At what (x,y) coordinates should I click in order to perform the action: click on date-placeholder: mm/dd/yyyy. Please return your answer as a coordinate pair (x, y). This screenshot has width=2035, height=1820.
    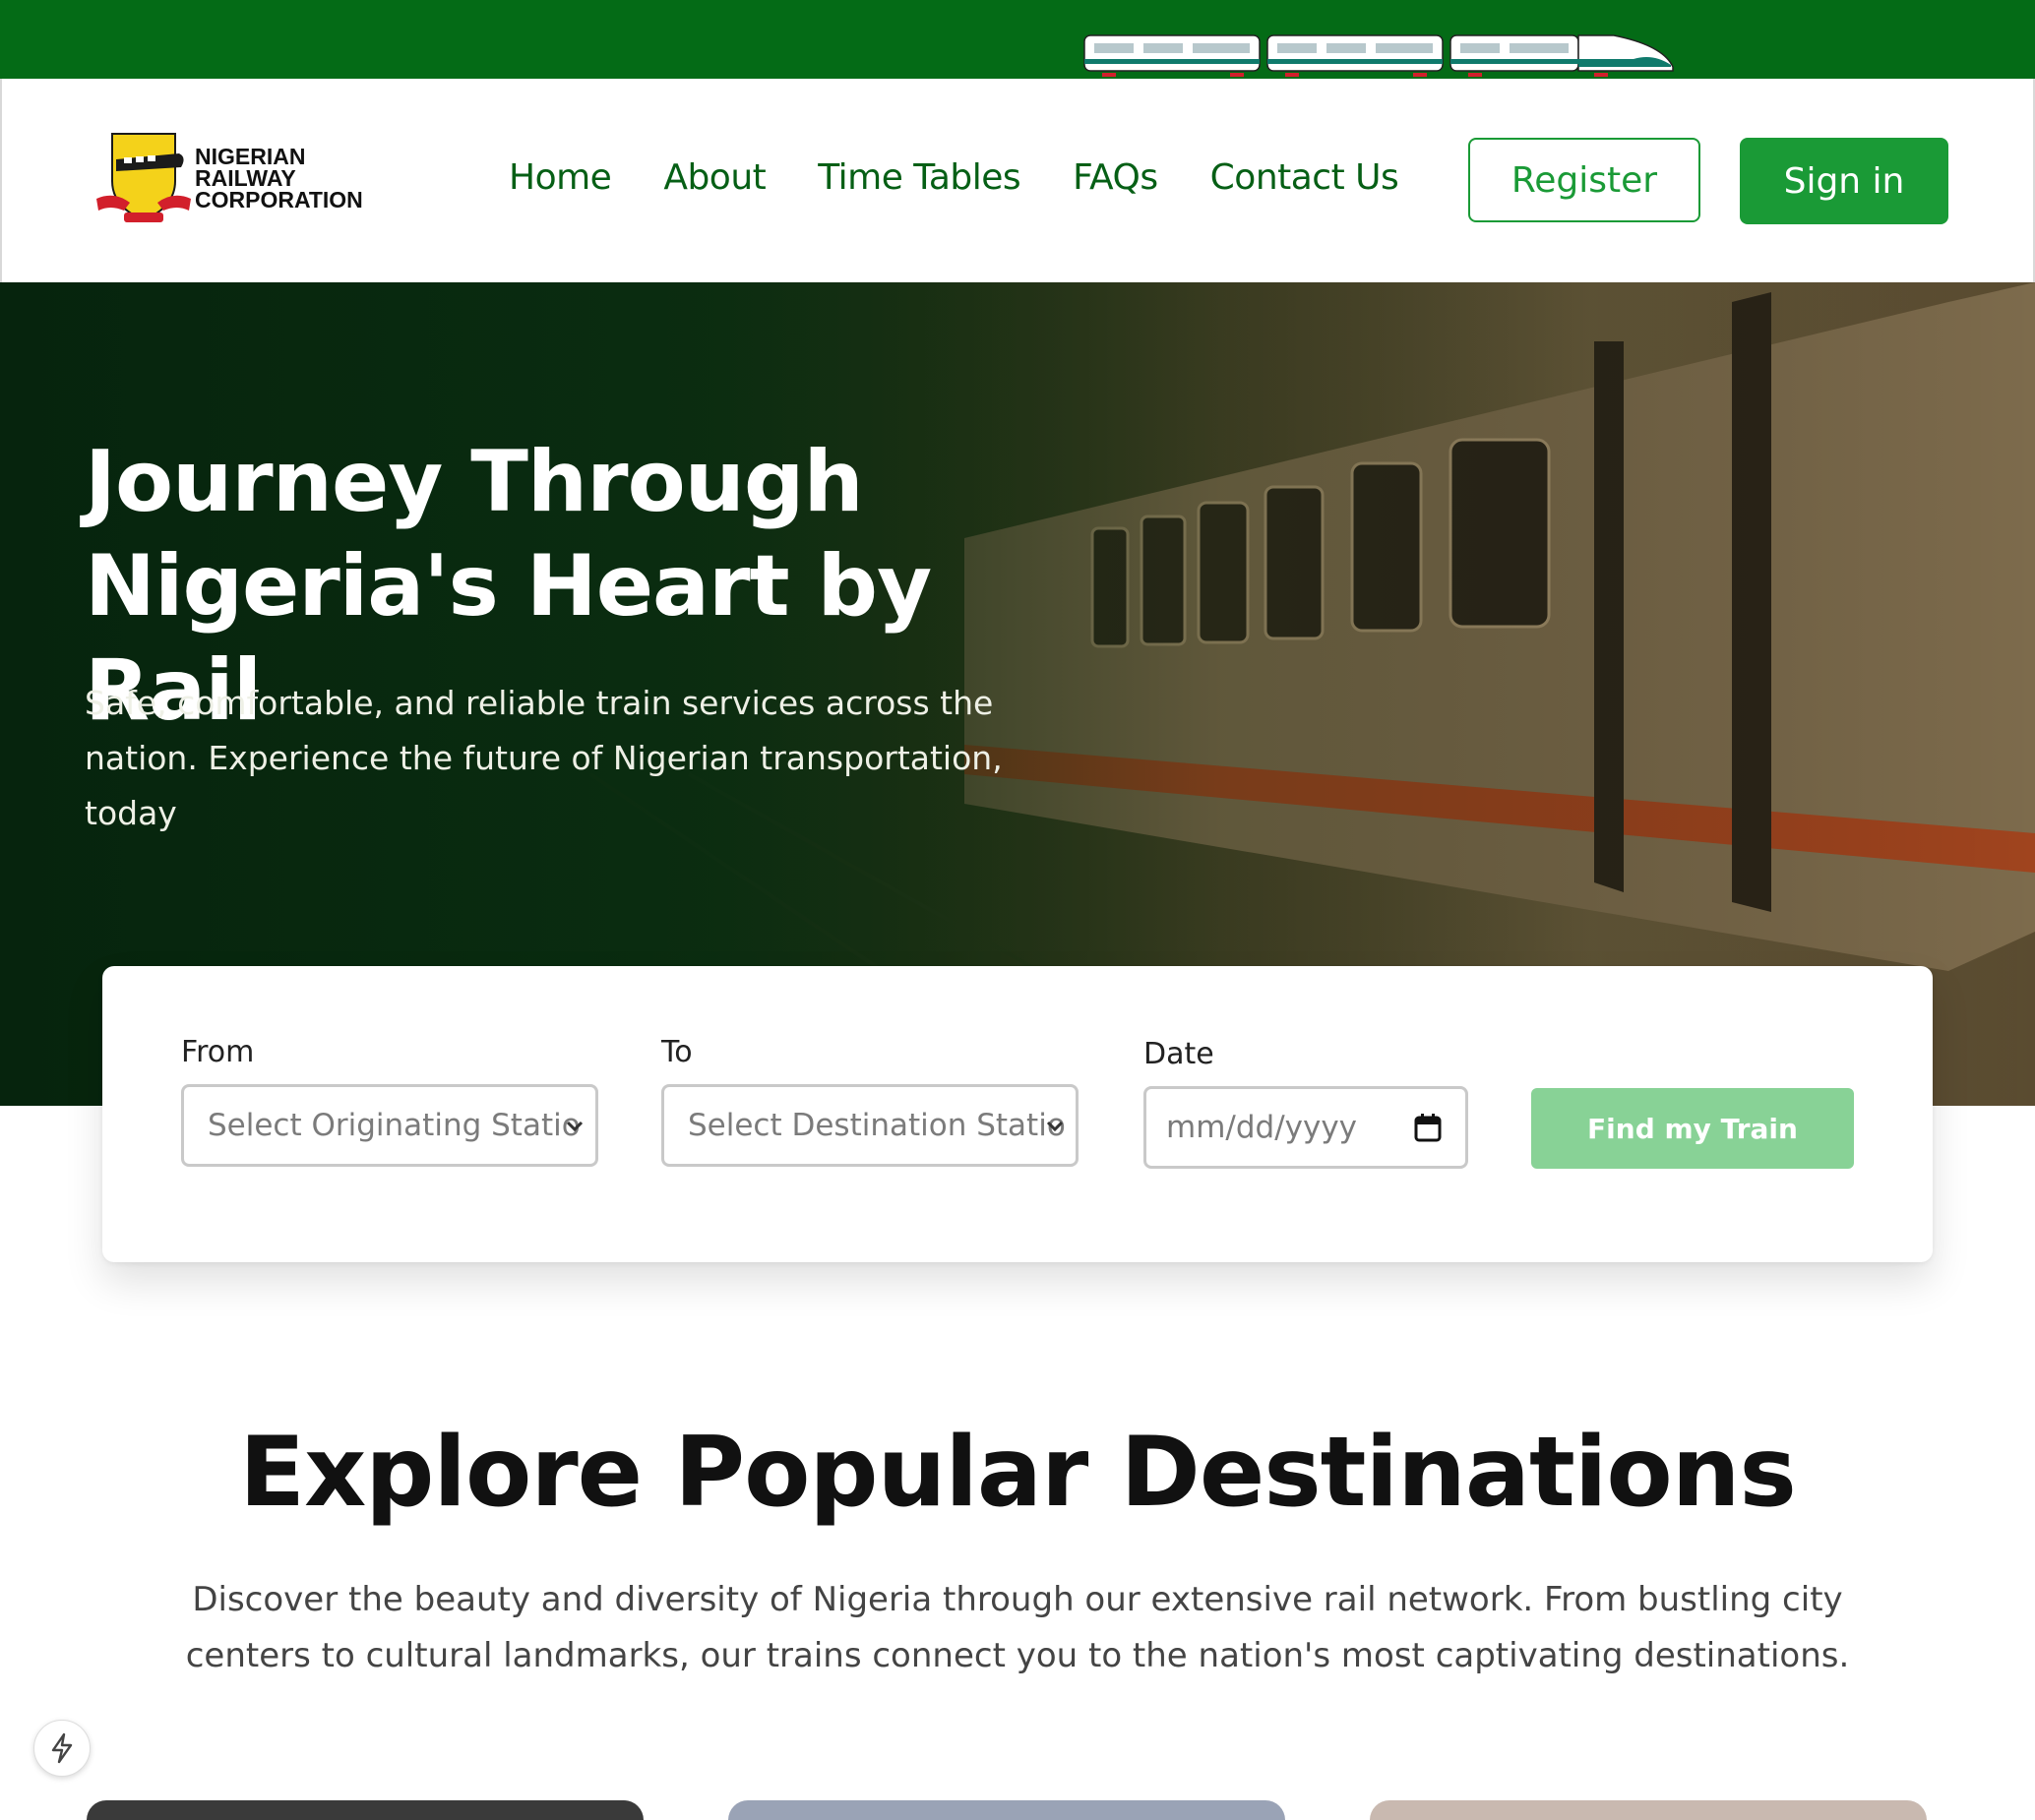
    Looking at the image, I should click on (1262, 1127).